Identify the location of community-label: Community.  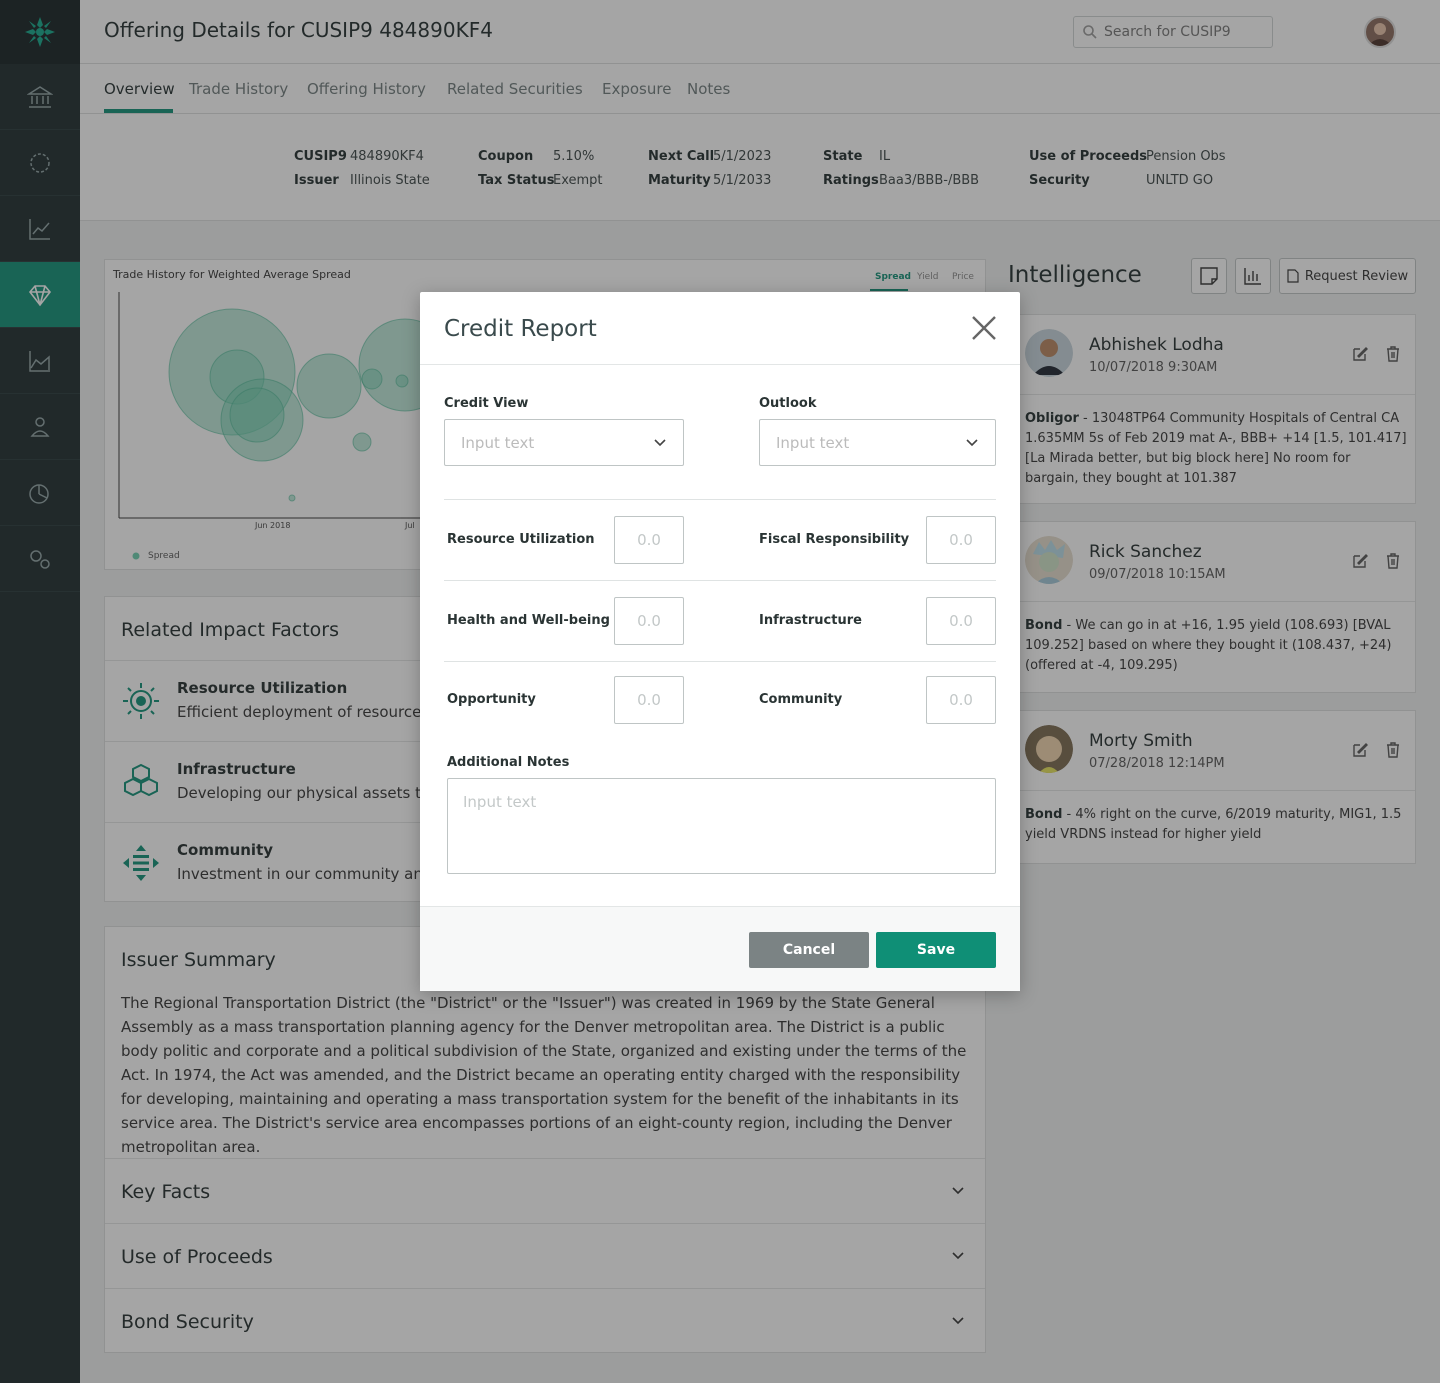
(801, 699).